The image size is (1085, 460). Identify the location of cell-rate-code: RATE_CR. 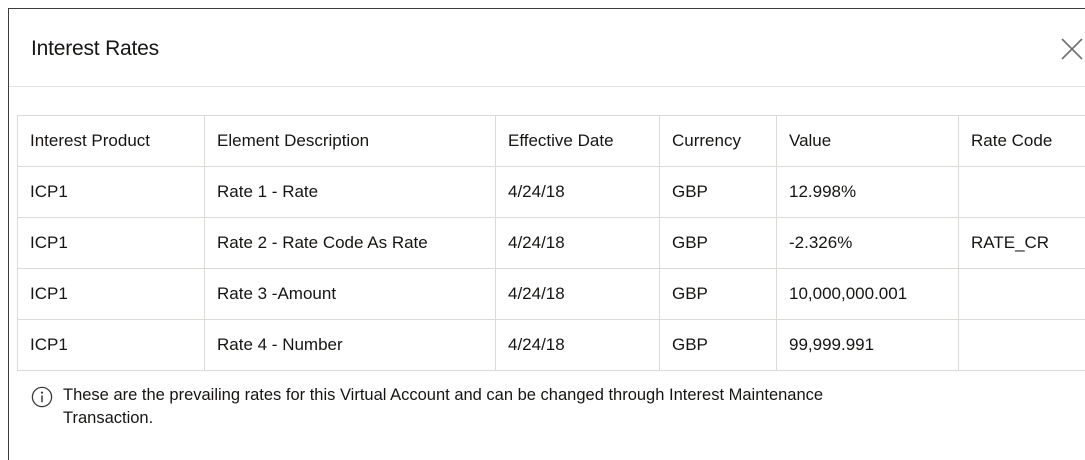
(1021, 243).